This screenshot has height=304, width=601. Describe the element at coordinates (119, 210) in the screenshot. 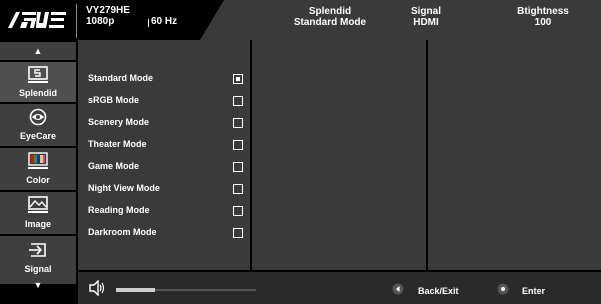

I see `option-label: Reading Mode` at that location.